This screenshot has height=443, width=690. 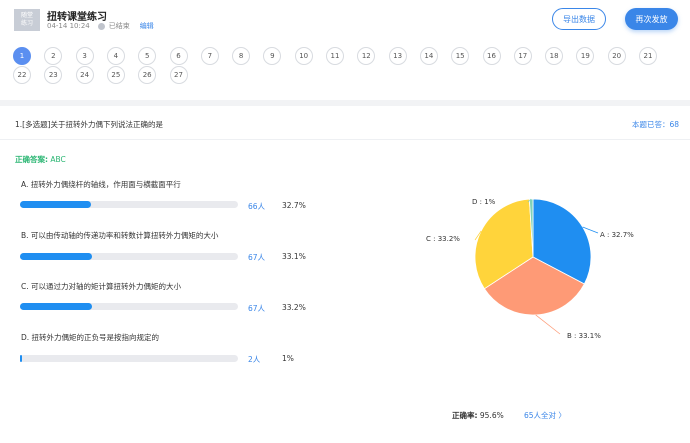 What do you see at coordinates (115, 56) in the screenshot?
I see `question-number-4: 4` at bounding box center [115, 56].